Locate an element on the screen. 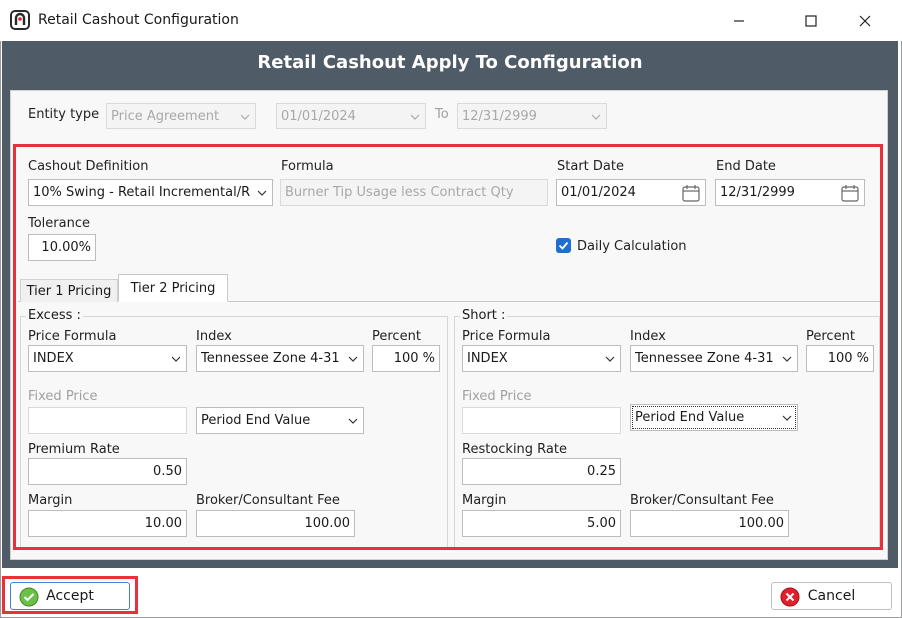 The width and height of the screenshot is (902, 618). excess-margin-value: 10.00 is located at coordinates (163, 523).